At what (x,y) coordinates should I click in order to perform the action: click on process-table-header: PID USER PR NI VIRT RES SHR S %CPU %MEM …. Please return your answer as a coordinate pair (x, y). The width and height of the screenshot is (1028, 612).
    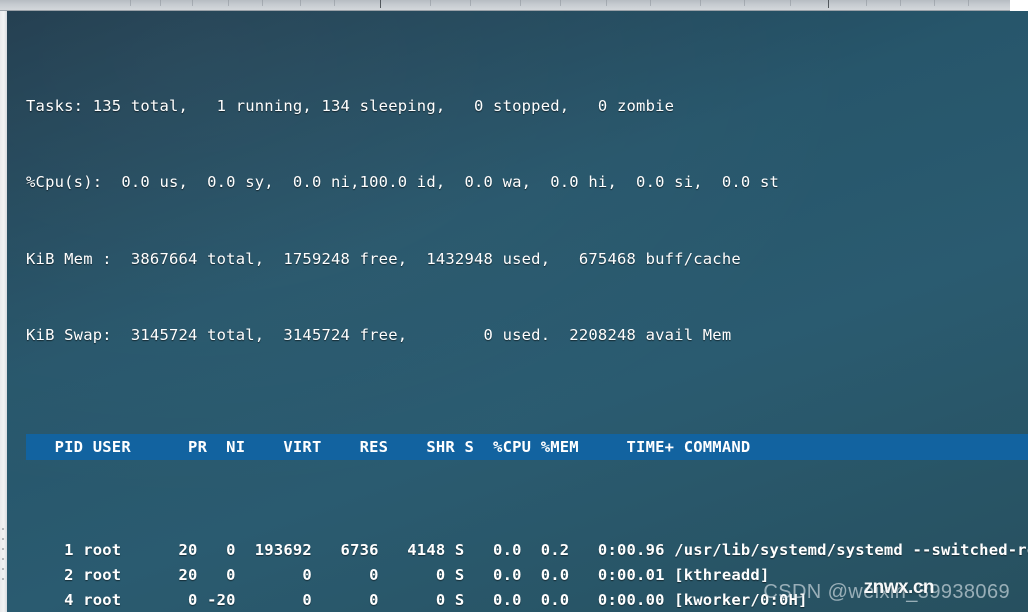
    Looking at the image, I should click on (527, 447).